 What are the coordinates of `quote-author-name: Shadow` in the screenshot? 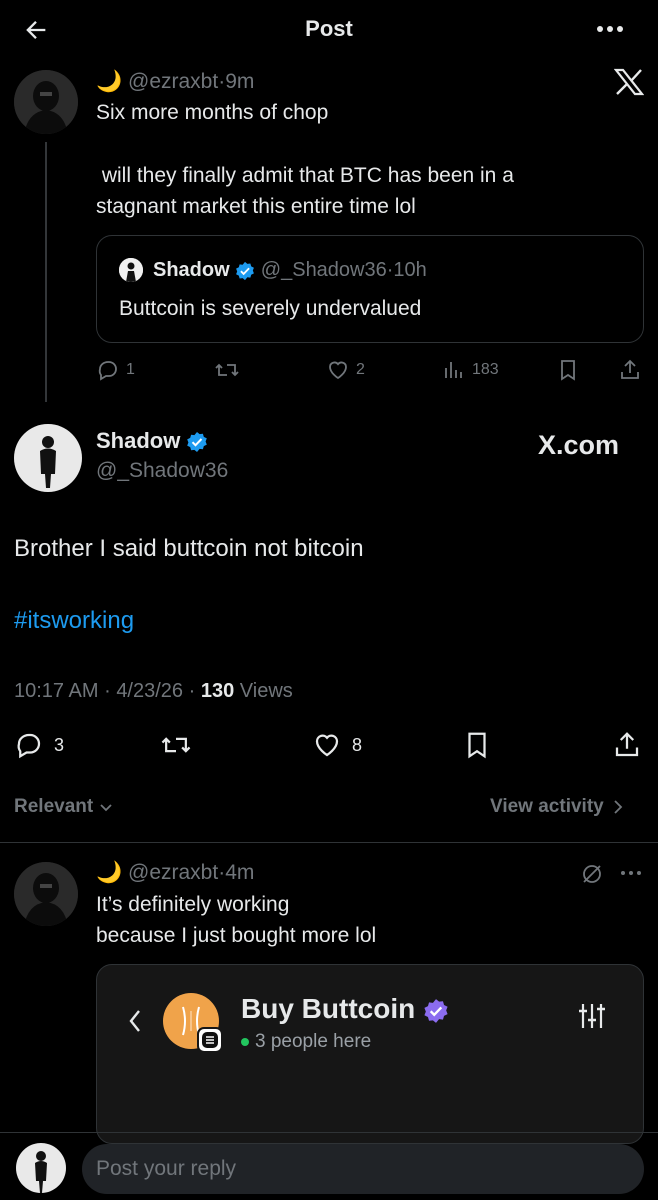 It's located at (191, 270).